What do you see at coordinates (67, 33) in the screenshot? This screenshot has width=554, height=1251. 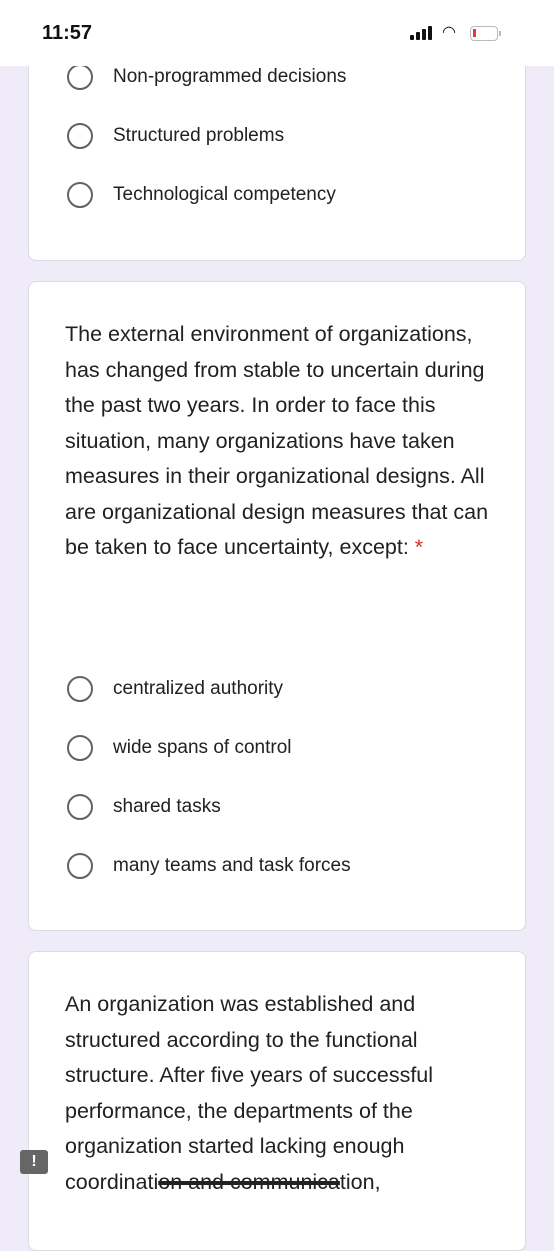 I see `clock: 11:57` at bounding box center [67, 33].